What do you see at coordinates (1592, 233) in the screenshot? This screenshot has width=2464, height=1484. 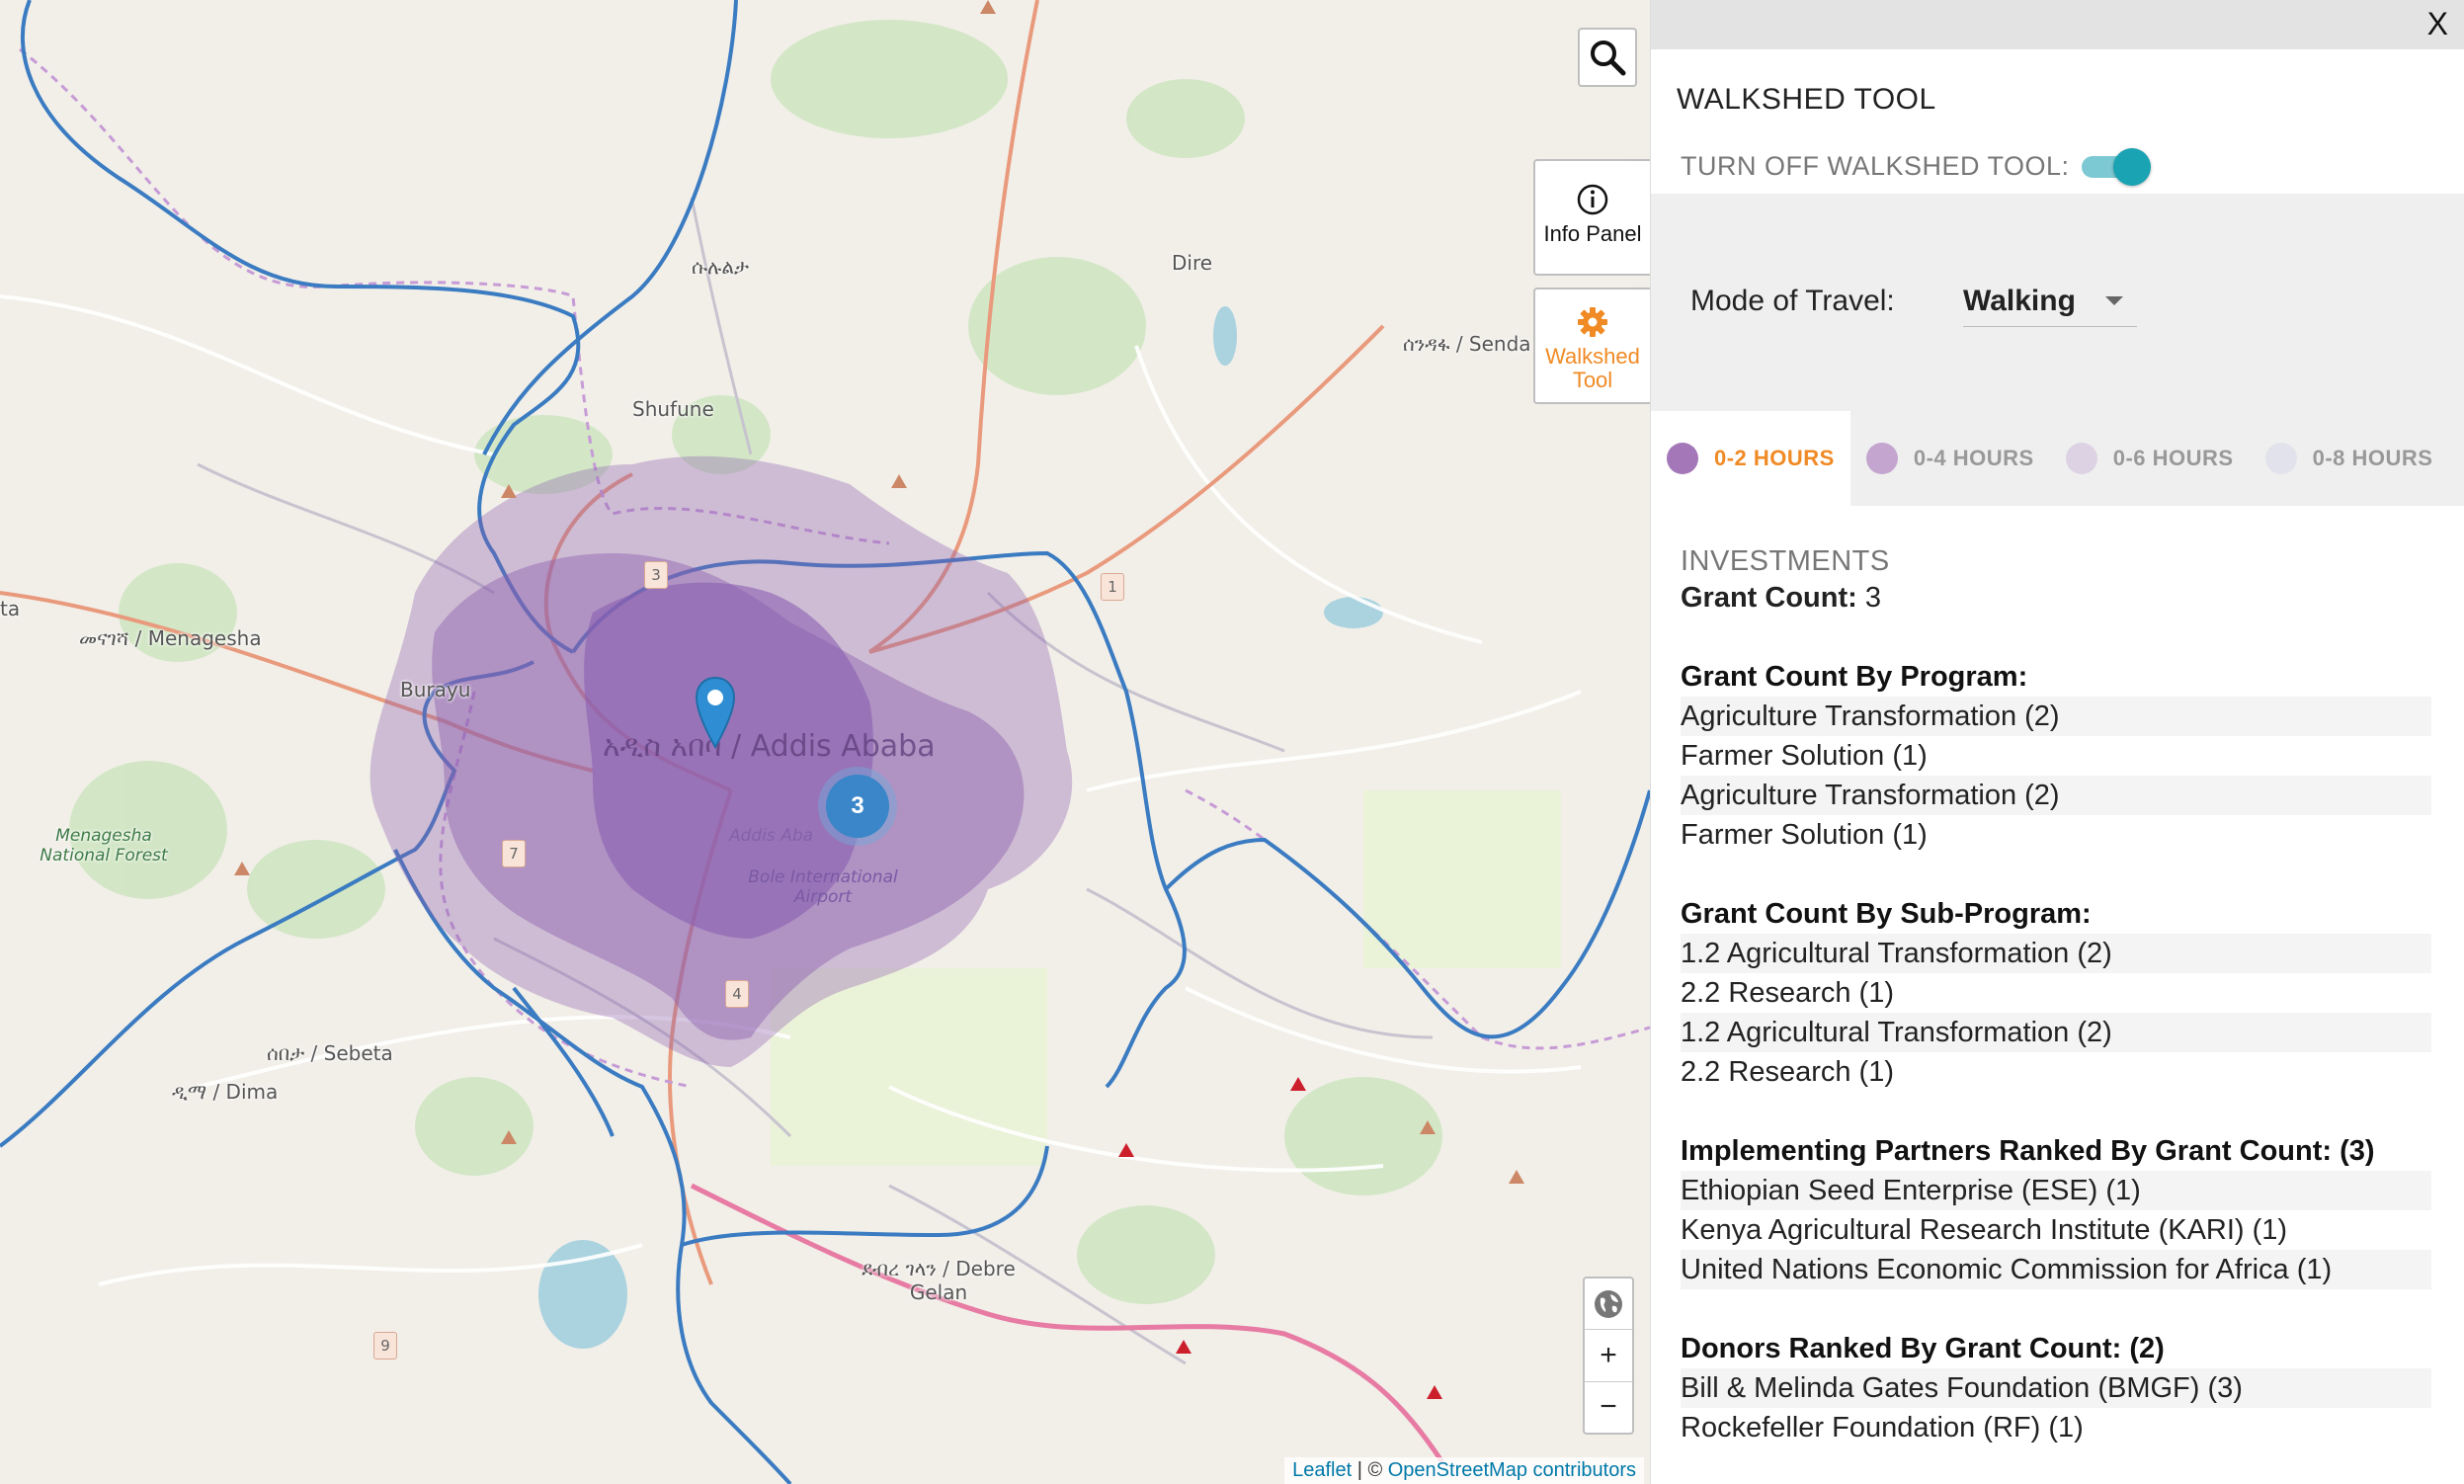 I see `info-panel-label: Info Panel` at bounding box center [1592, 233].